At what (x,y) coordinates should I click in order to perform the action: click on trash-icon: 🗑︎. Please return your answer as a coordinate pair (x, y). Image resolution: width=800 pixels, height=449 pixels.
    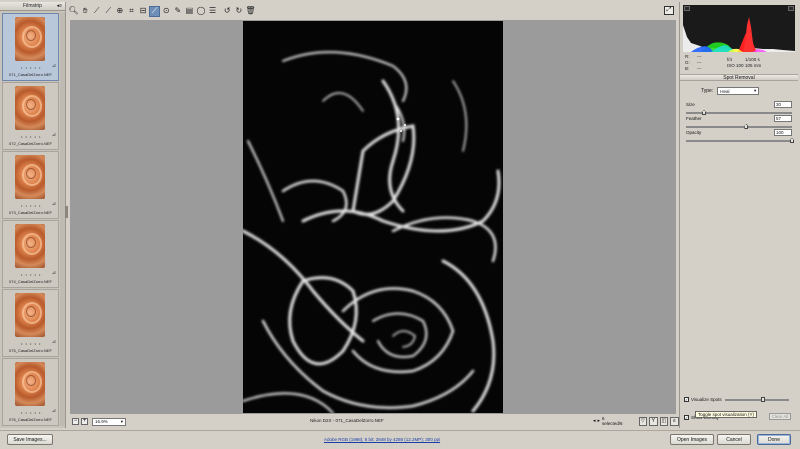
    Looking at the image, I should click on (250, 11).